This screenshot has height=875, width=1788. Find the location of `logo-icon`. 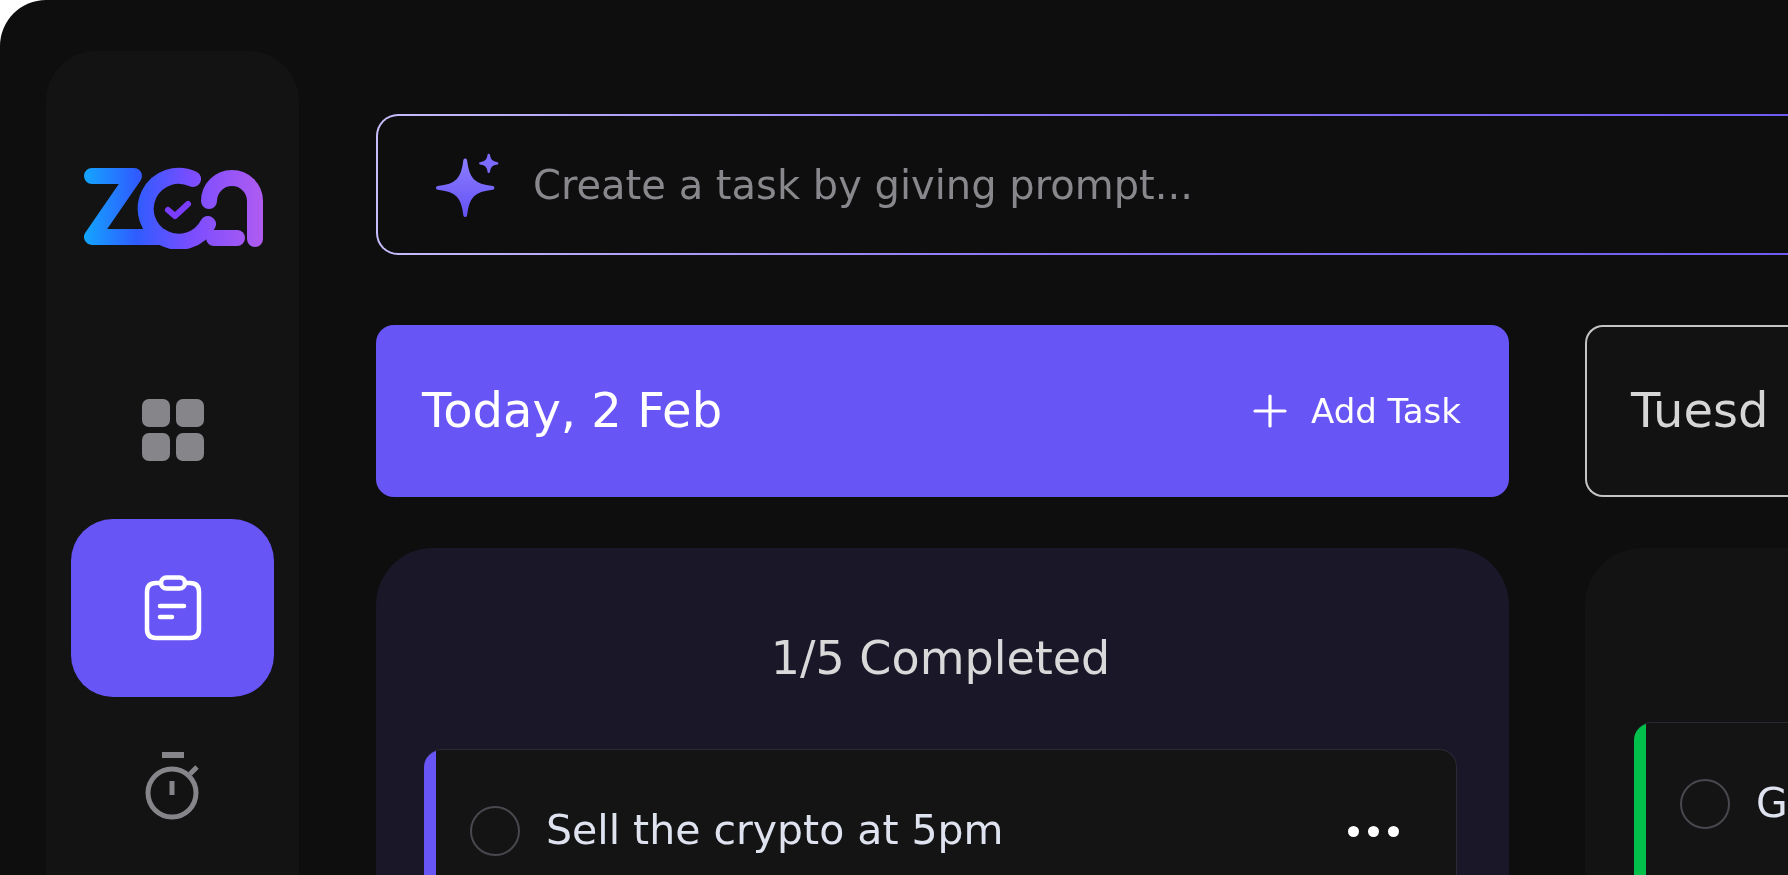

logo-icon is located at coordinates (172, 207).